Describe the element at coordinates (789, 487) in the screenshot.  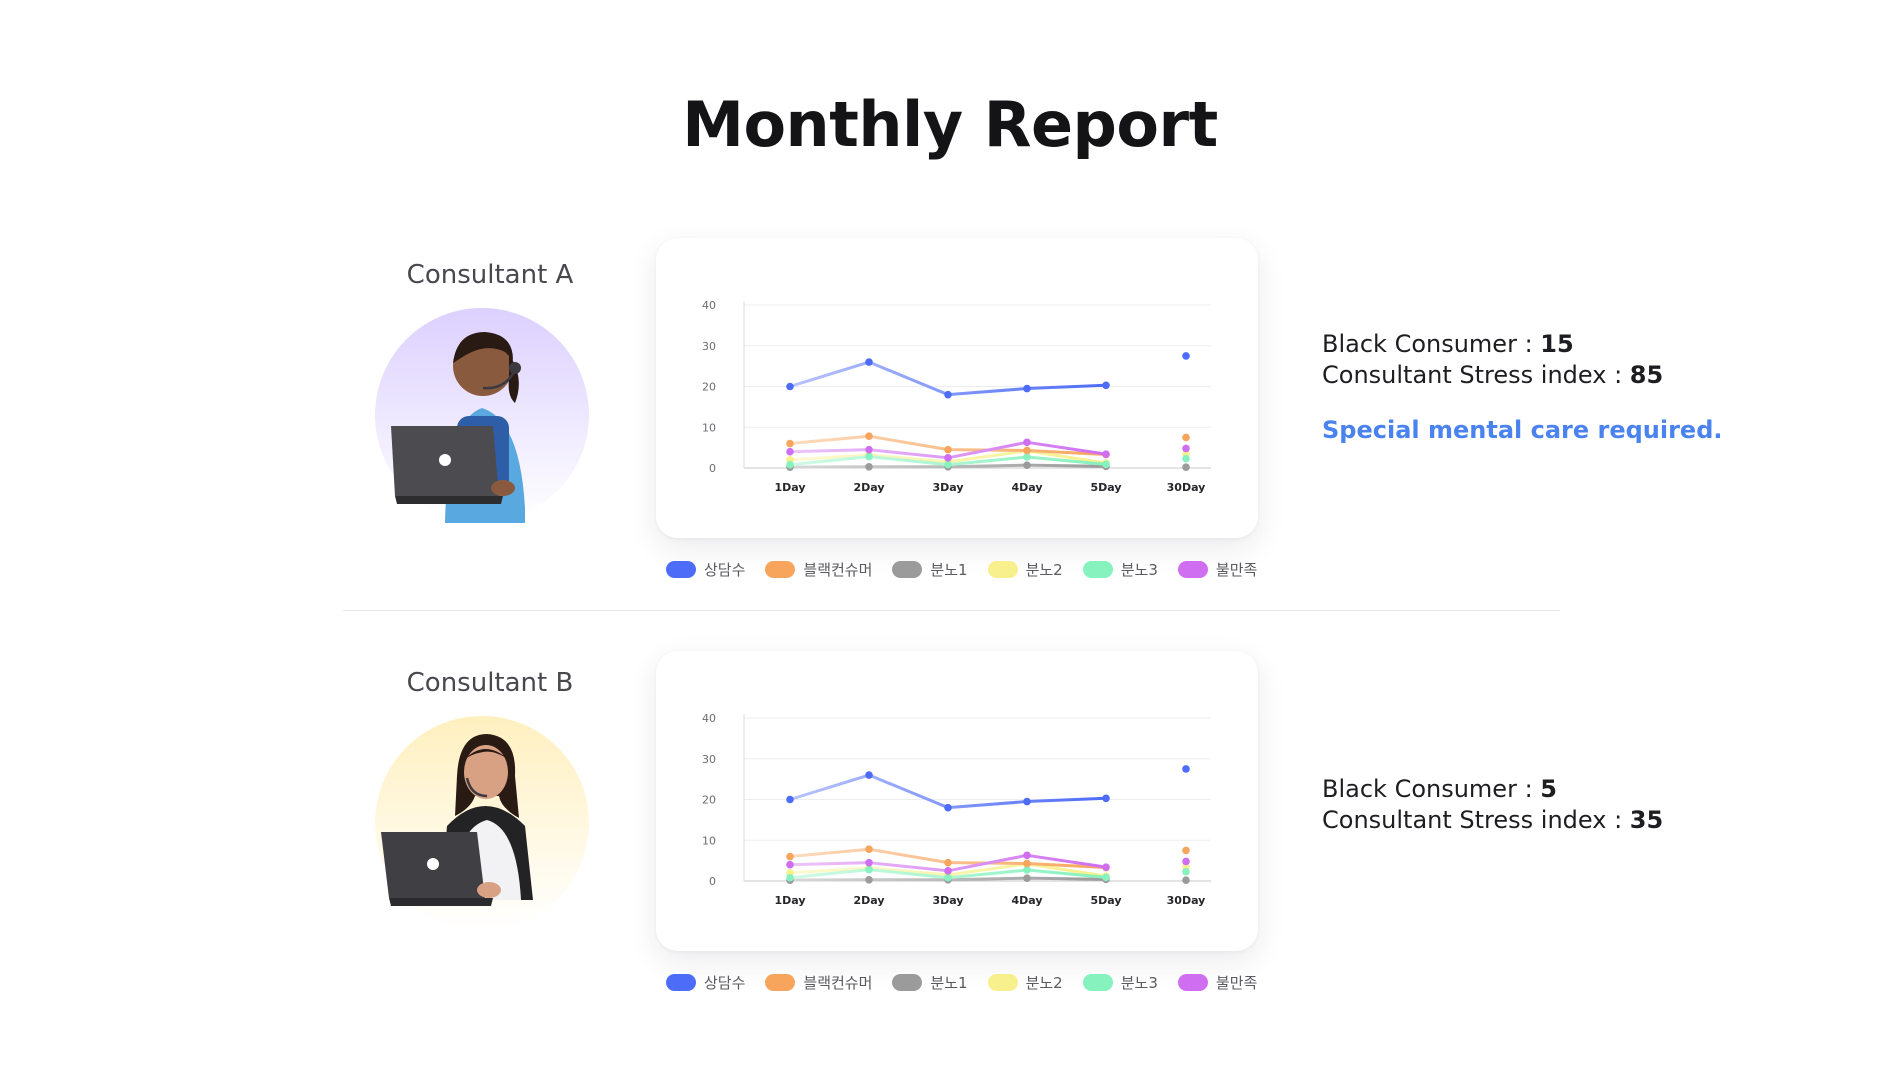
I see `x-tick-label: 1Day` at that location.